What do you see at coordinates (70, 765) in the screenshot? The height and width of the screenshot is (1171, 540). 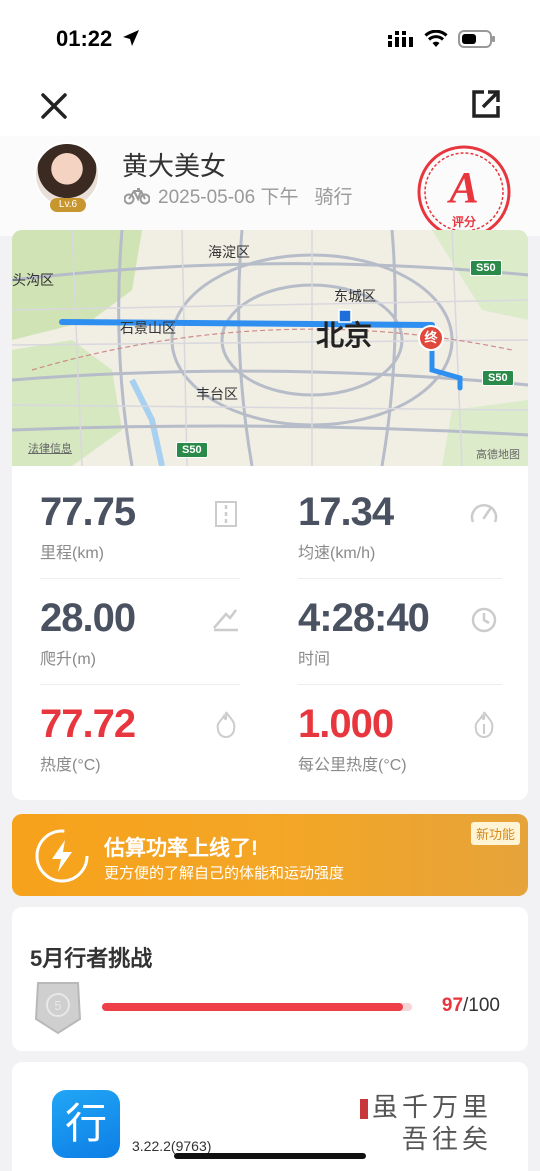 I see `stat-label: 热度(°C)` at bounding box center [70, 765].